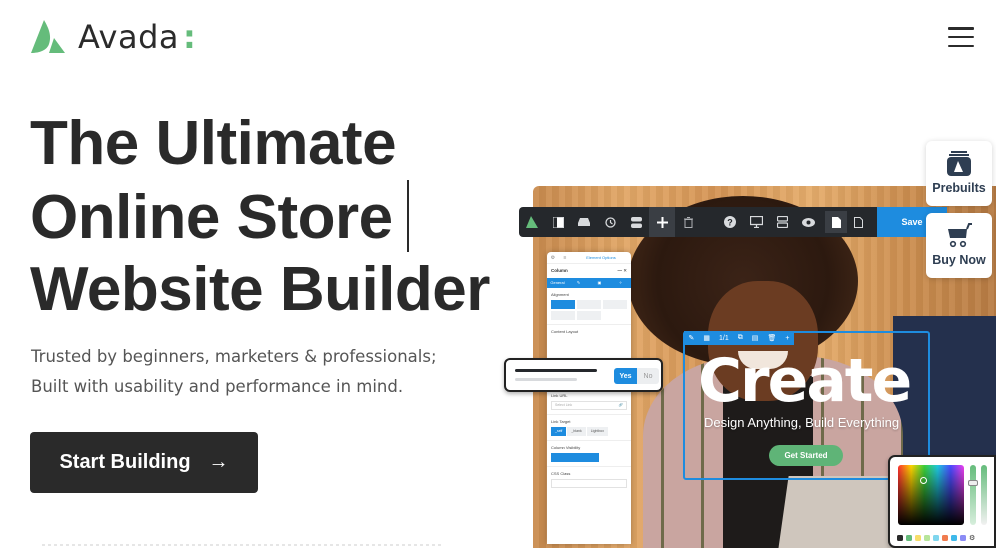  Describe the element at coordinates (923, 480) in the screenshot. I see `color-cursor` at that location.